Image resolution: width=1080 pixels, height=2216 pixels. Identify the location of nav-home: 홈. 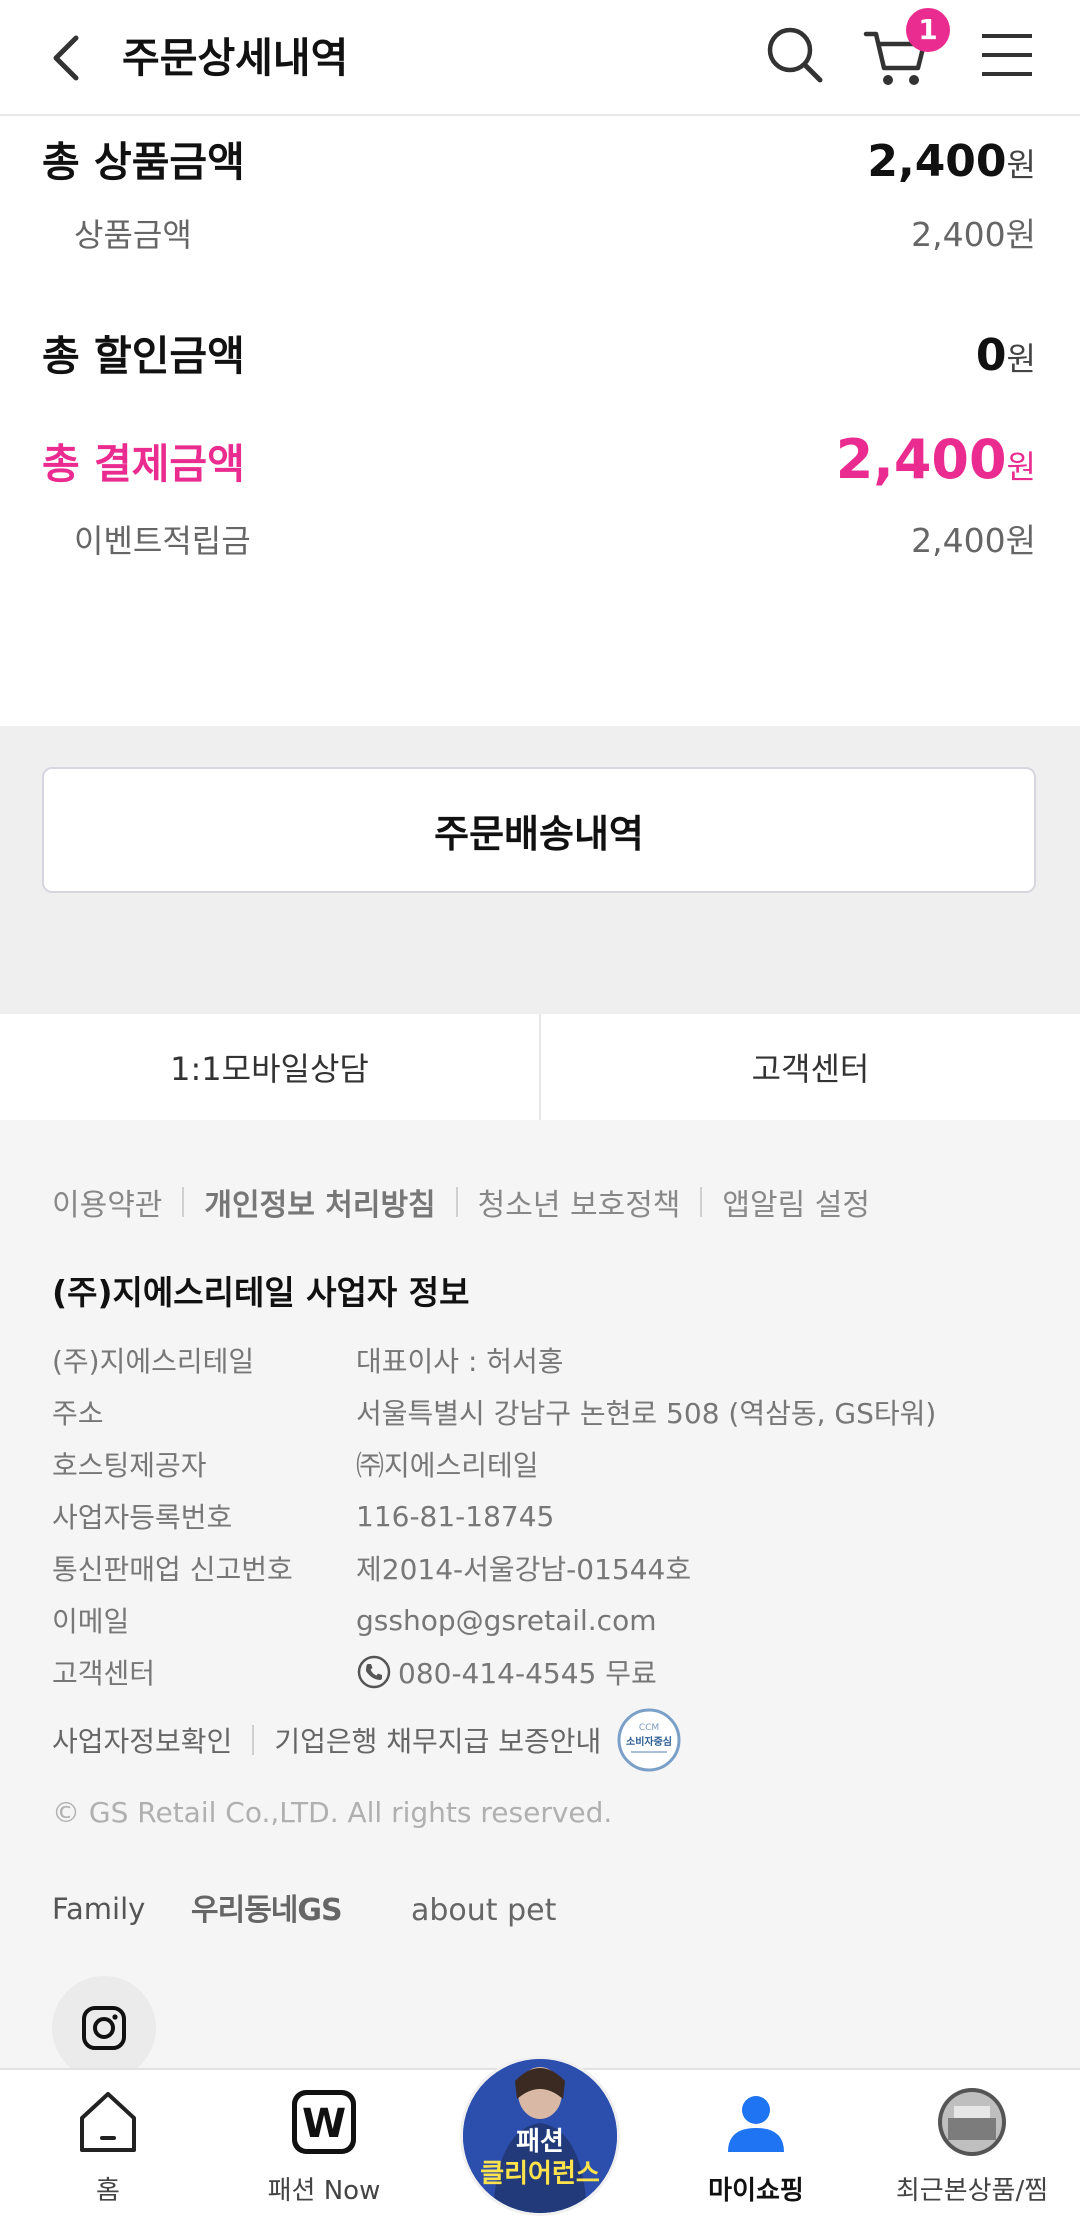
(108, 2143).